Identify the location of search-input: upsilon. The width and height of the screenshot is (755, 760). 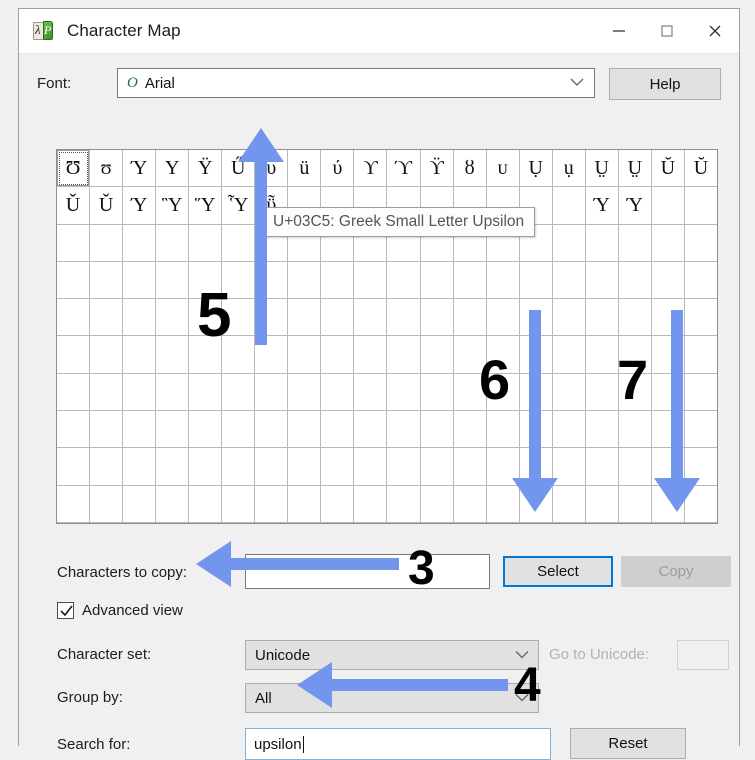
(398, 744).